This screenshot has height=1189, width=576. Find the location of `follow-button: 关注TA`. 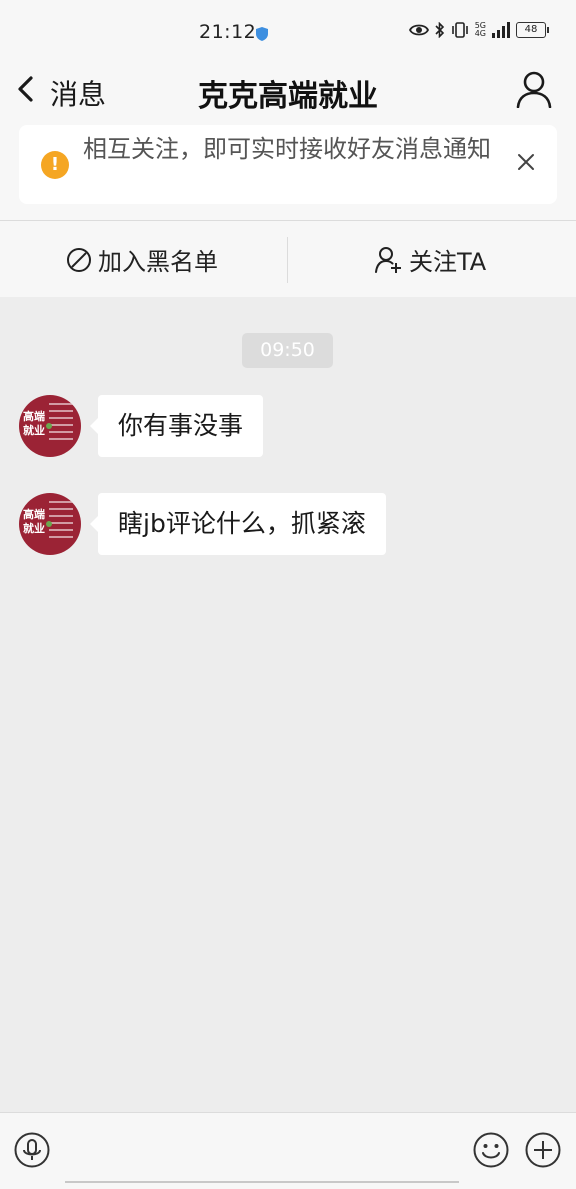

follow-button: 关注TA is located at coordinates (430, 259).